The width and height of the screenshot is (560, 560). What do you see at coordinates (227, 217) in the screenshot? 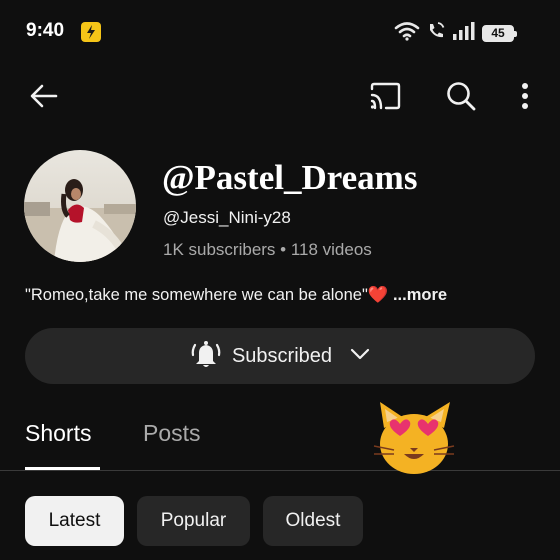
I see `channel-handle: @Jessi_Nini-y28` at bounding box center [227, 217].